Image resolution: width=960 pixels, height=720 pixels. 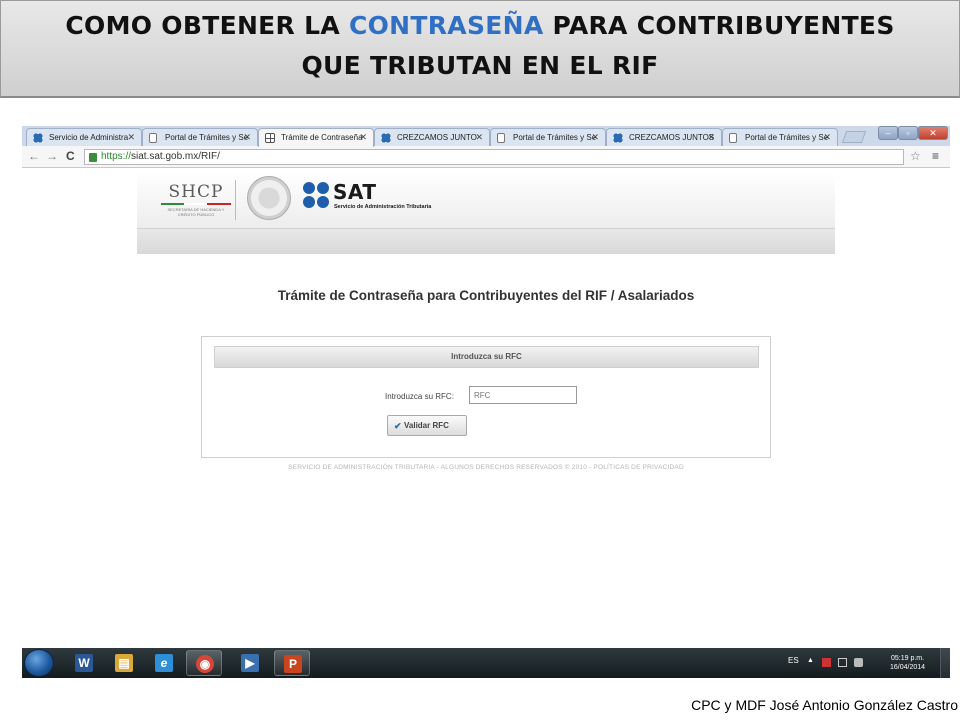 I want to click on file-explorer-icon: ▤, so click(x=124, y=663).